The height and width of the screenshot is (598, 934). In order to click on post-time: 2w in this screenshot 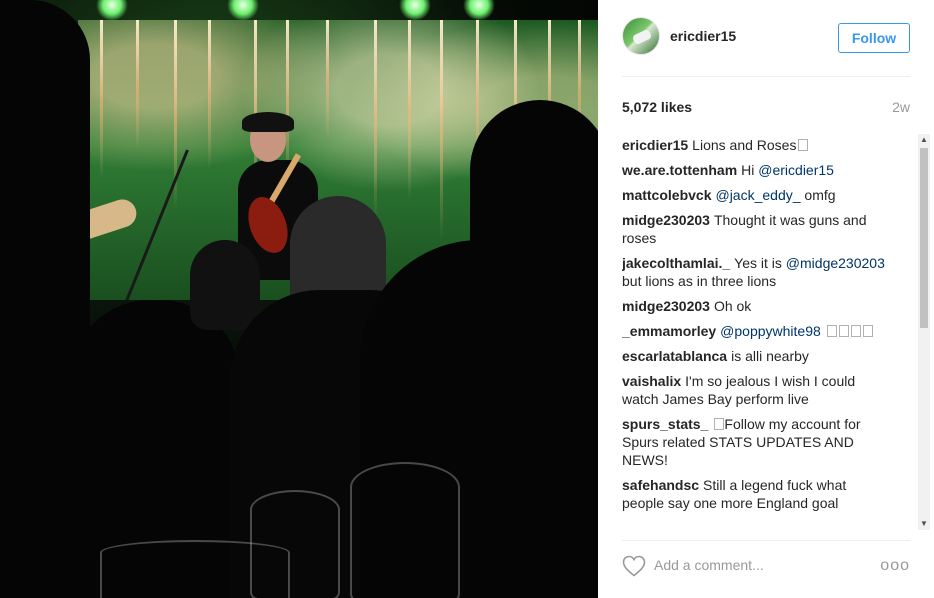, I will do `click(901, 107)`.